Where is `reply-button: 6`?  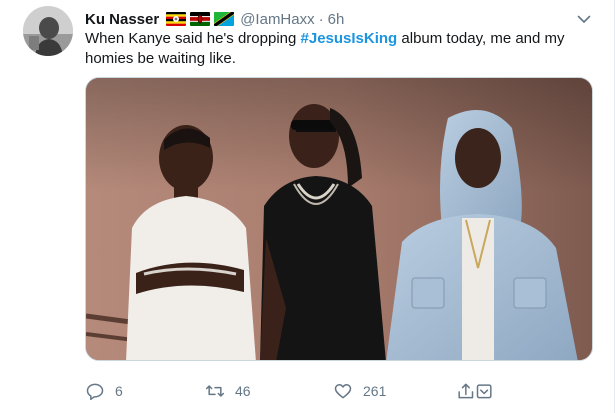
reply-button: 6 is located at coordinates (104, 391).